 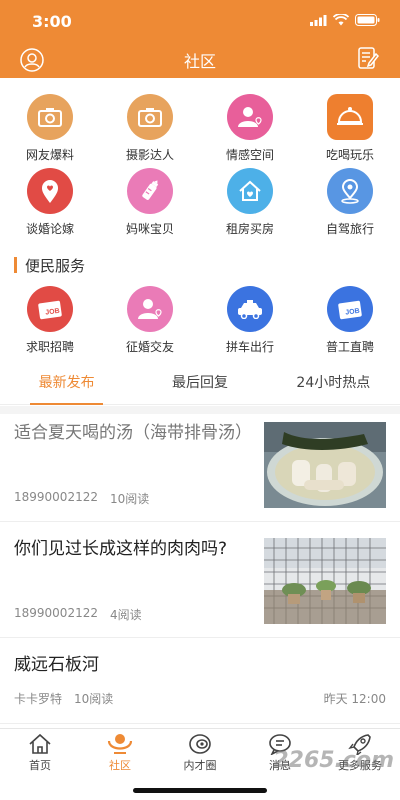 What do you see at coordinates (250, 309) in the screenshot?
I see `taxi-icon` at bounding box center [250, 309].